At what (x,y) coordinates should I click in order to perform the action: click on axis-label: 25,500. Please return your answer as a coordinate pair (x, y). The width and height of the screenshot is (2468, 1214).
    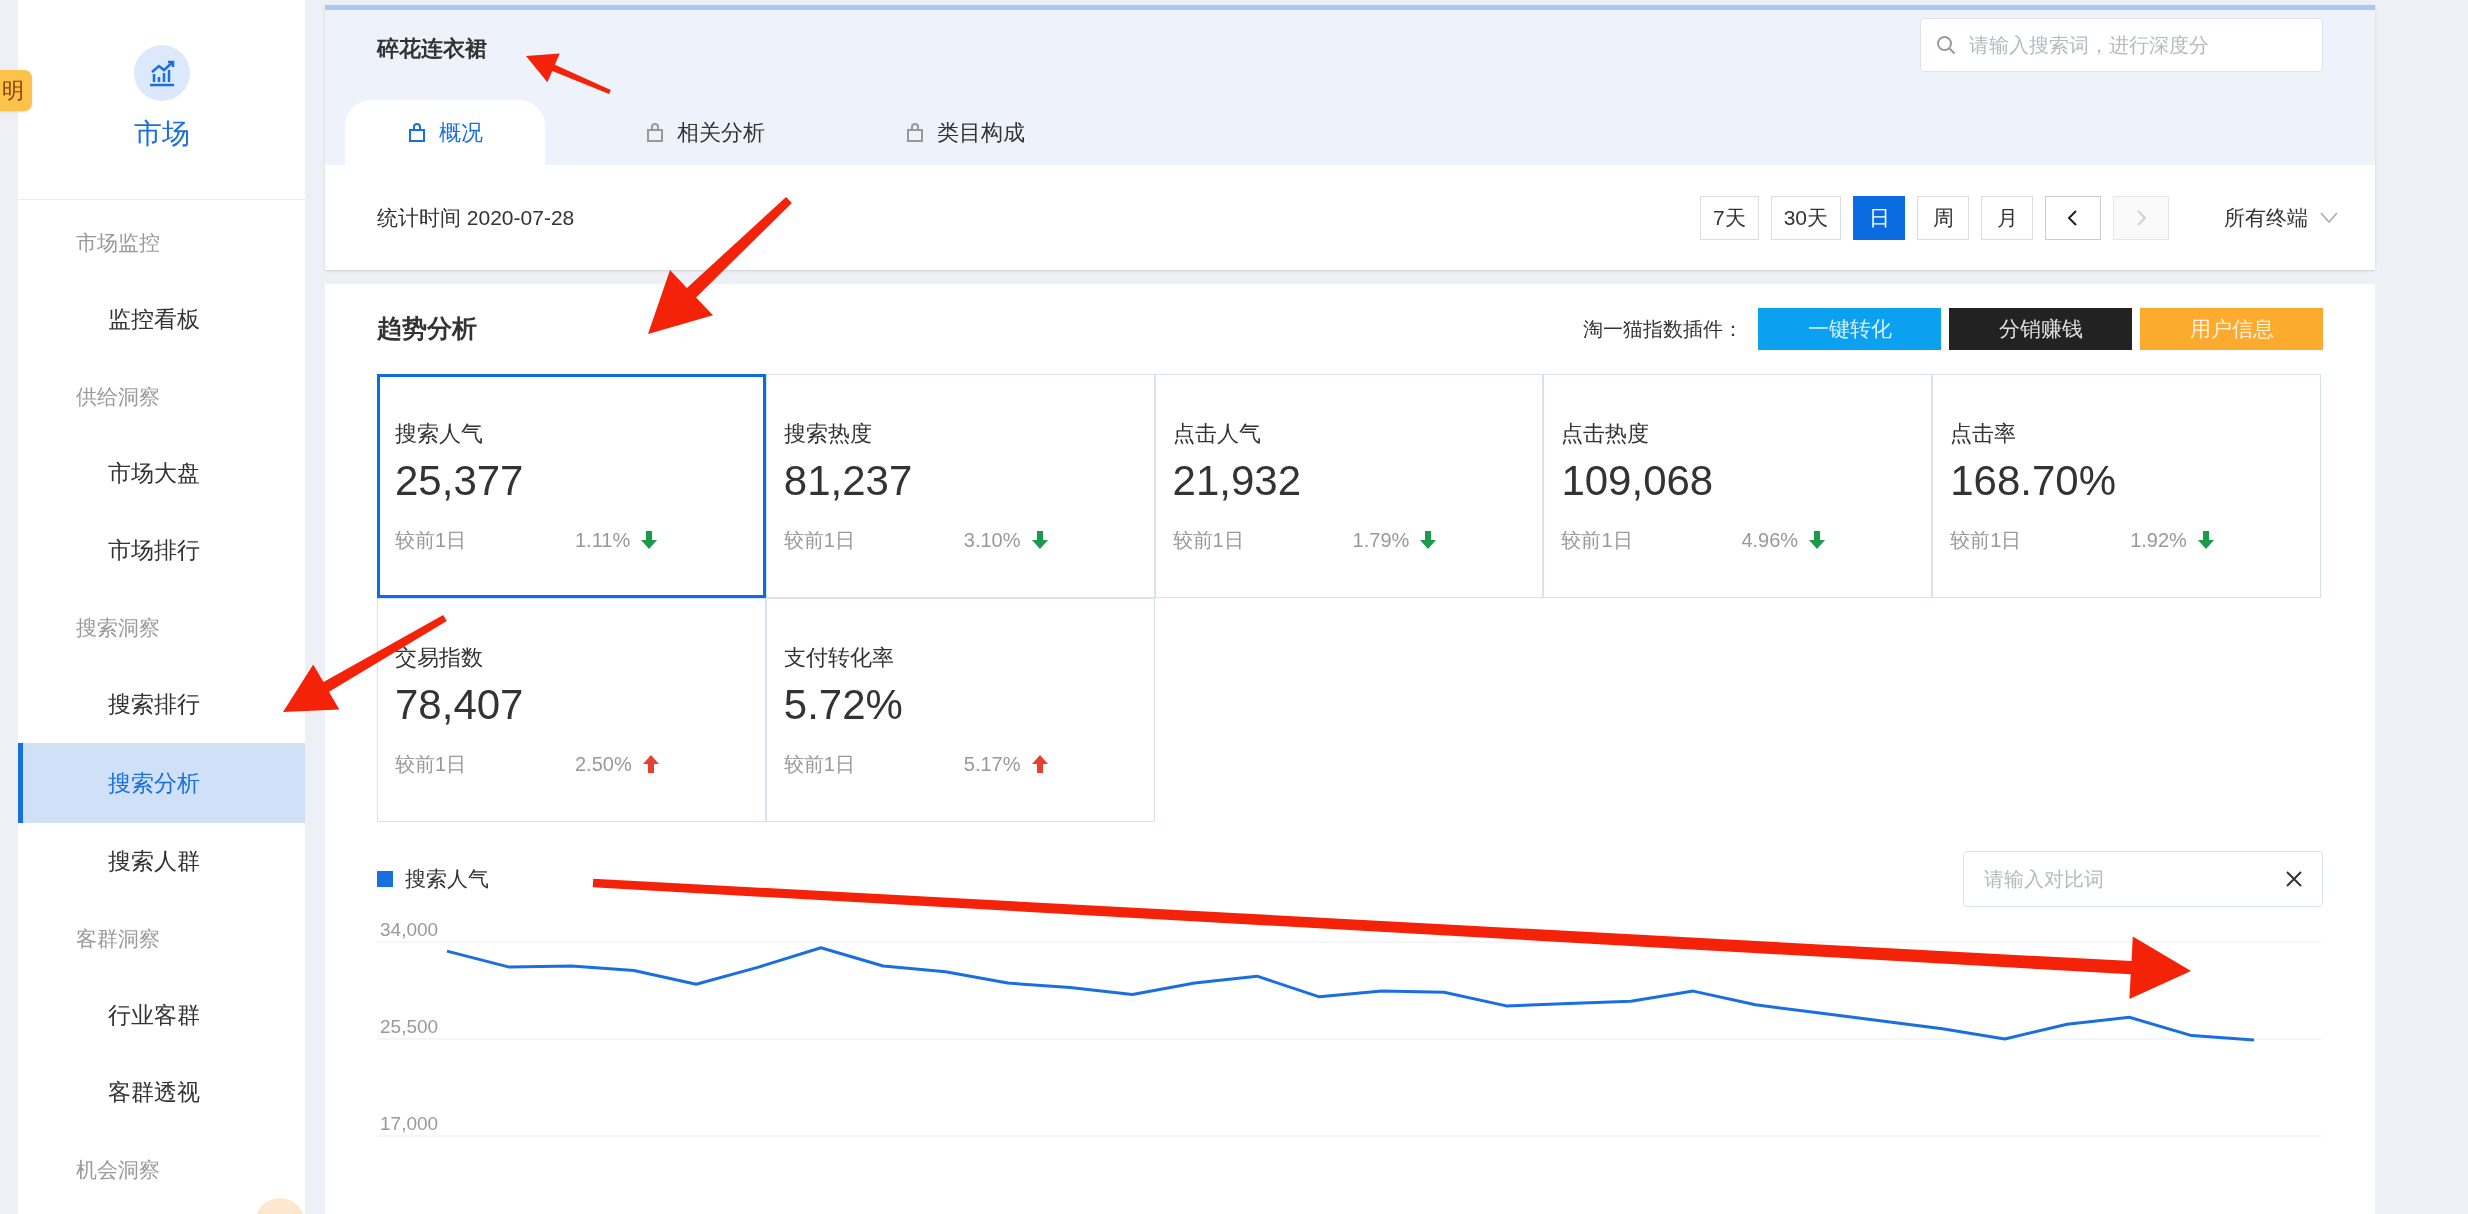
    Looking at the image, I should click on (409, 1026).